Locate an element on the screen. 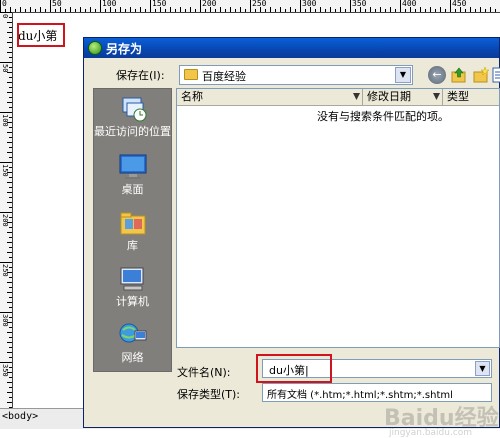 The width and height of the screenshot is (500, 438). back-icon: ← is located at coordinates (437, 75).